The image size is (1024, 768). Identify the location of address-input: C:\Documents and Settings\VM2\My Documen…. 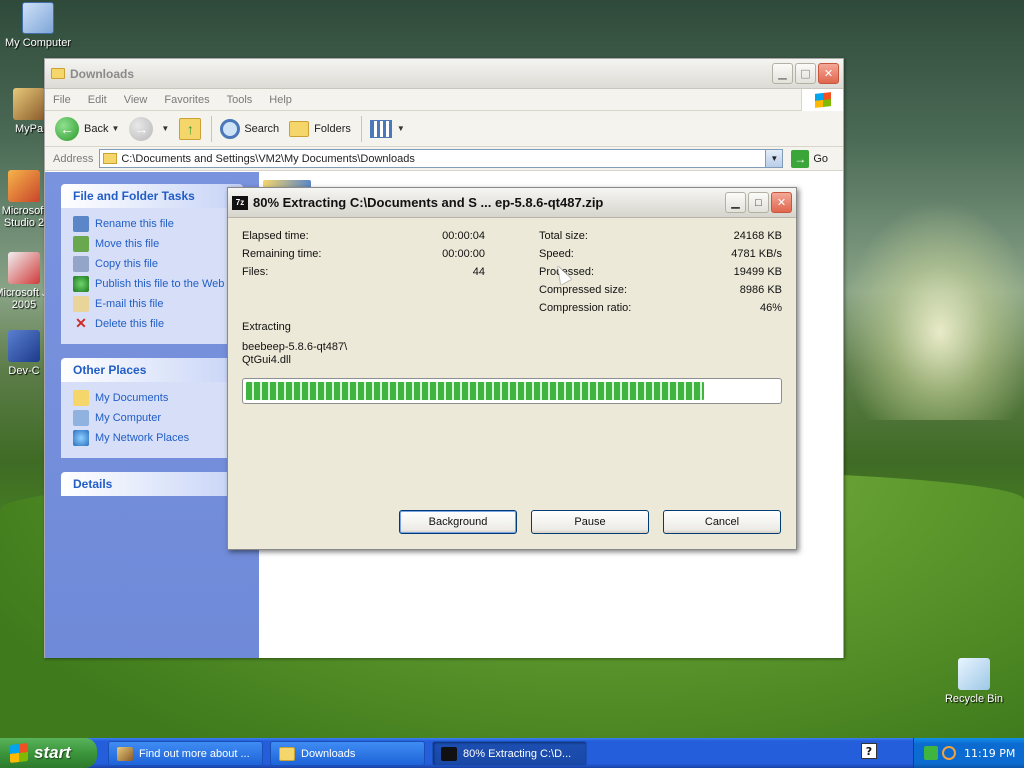
(441, 158).